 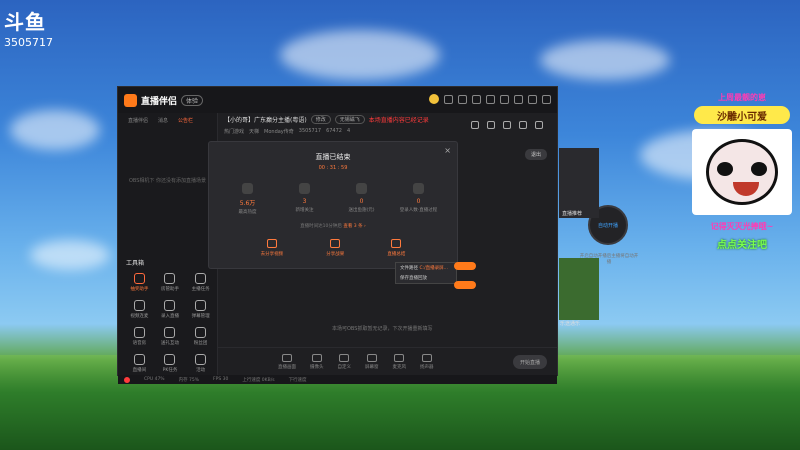 I want to click on admin-icon, so click(x=170, y=278).